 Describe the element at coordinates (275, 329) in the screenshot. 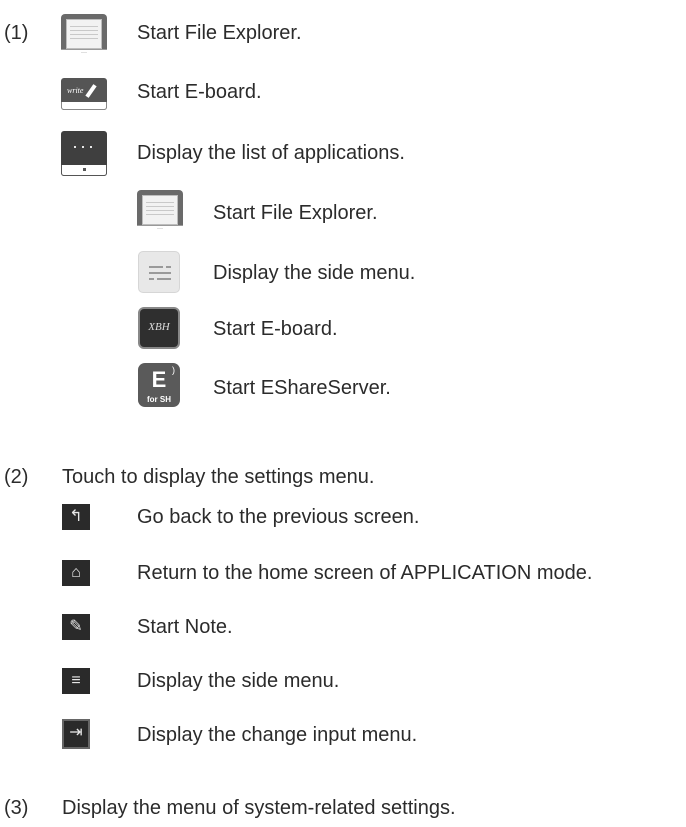

I see `sub-item-text: Start E-board.` at that location.